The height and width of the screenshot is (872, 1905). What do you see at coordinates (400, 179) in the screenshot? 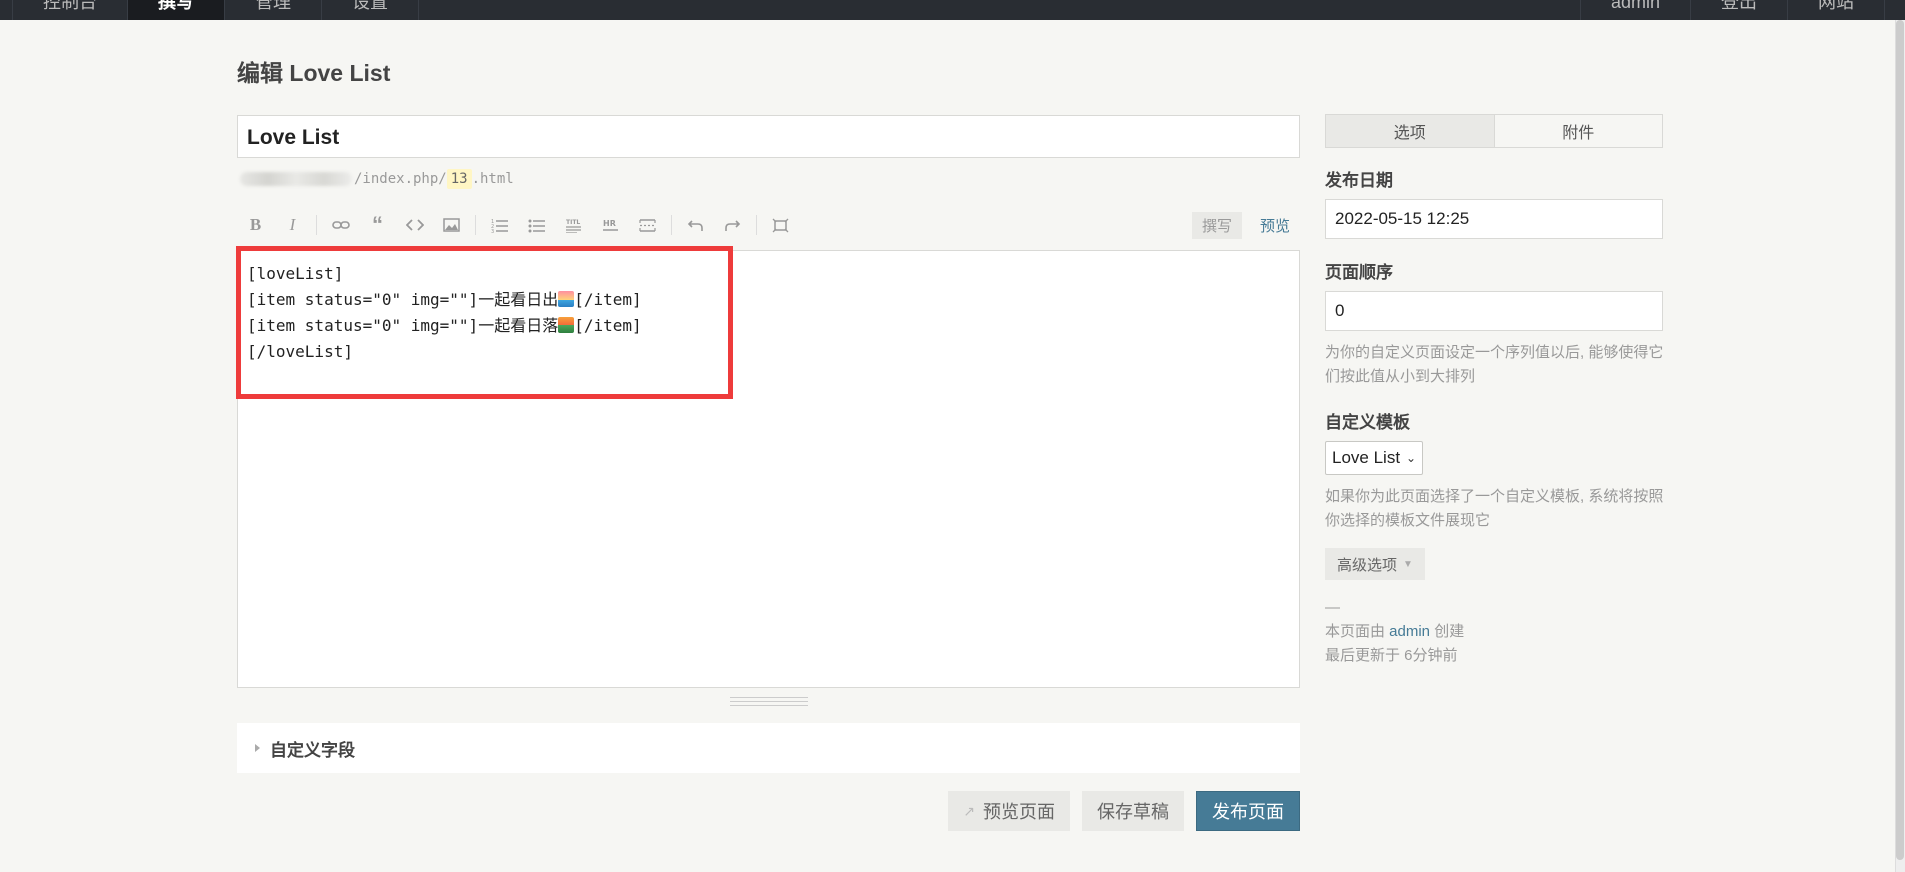
I see `permalink-prefix: /index.php/` at bounding box center [400, 179].